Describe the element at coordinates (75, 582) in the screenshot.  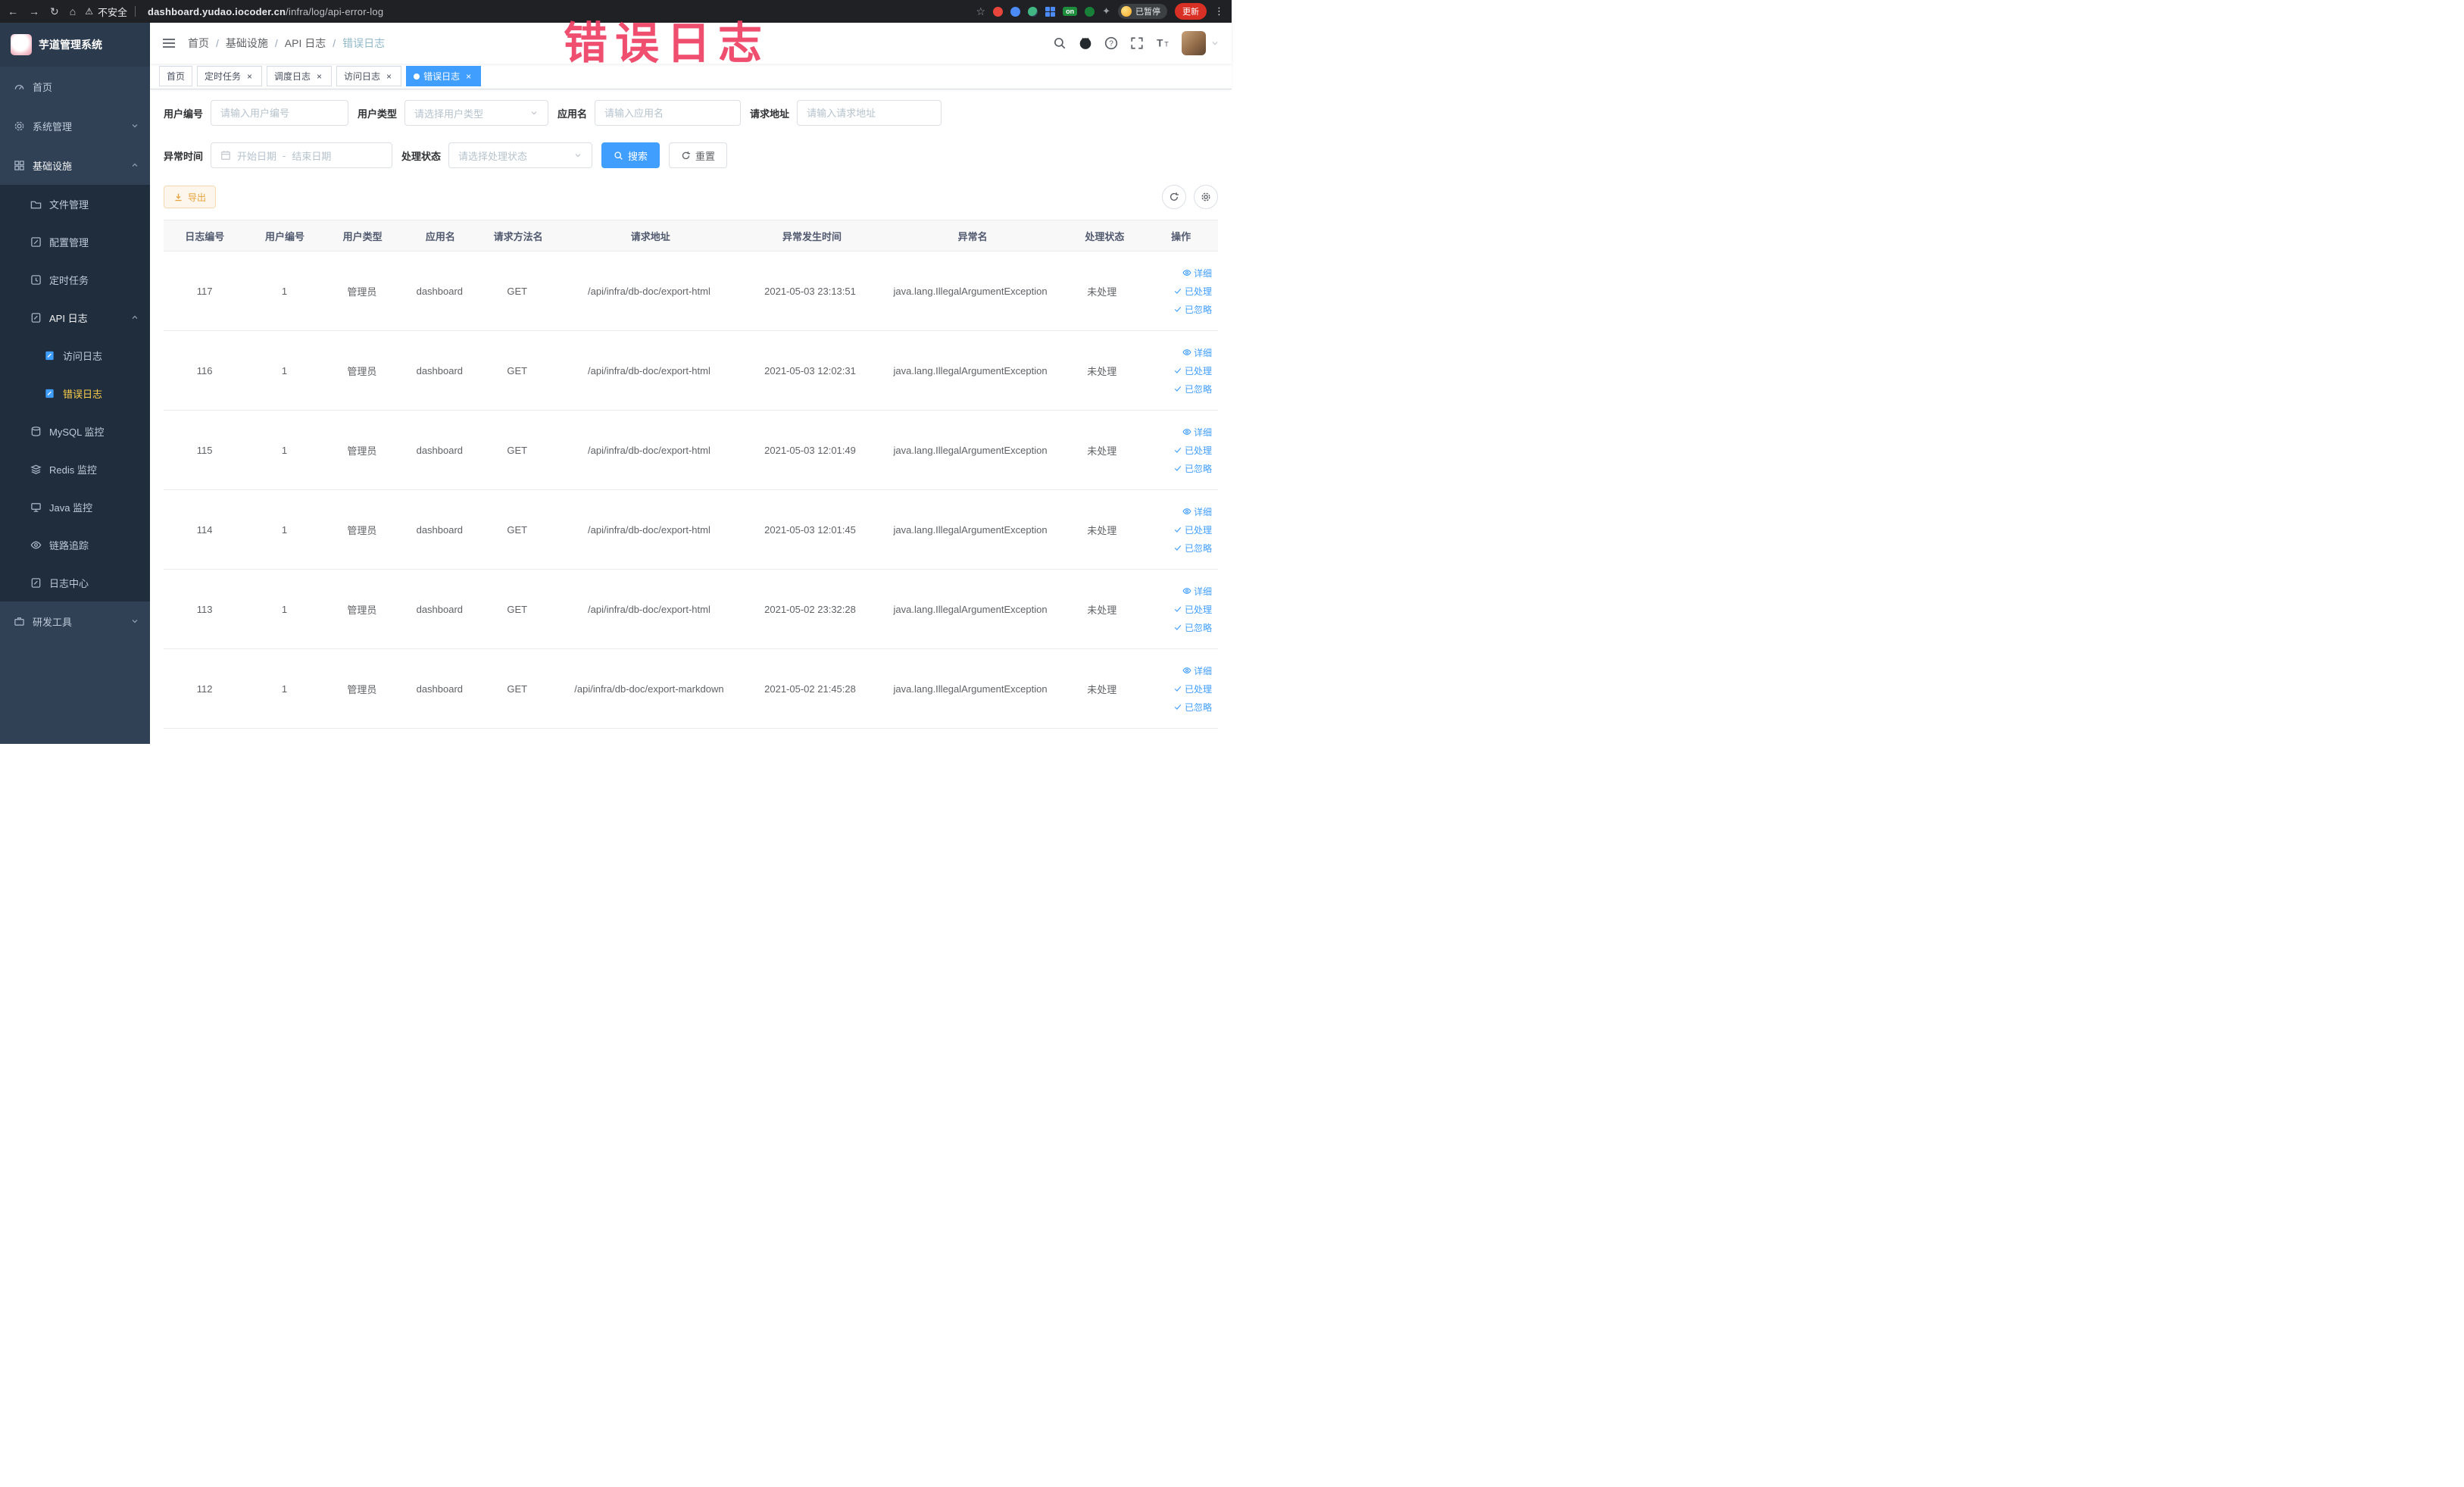
I see `sidebar-item-log-center: 日志中心` at that location.